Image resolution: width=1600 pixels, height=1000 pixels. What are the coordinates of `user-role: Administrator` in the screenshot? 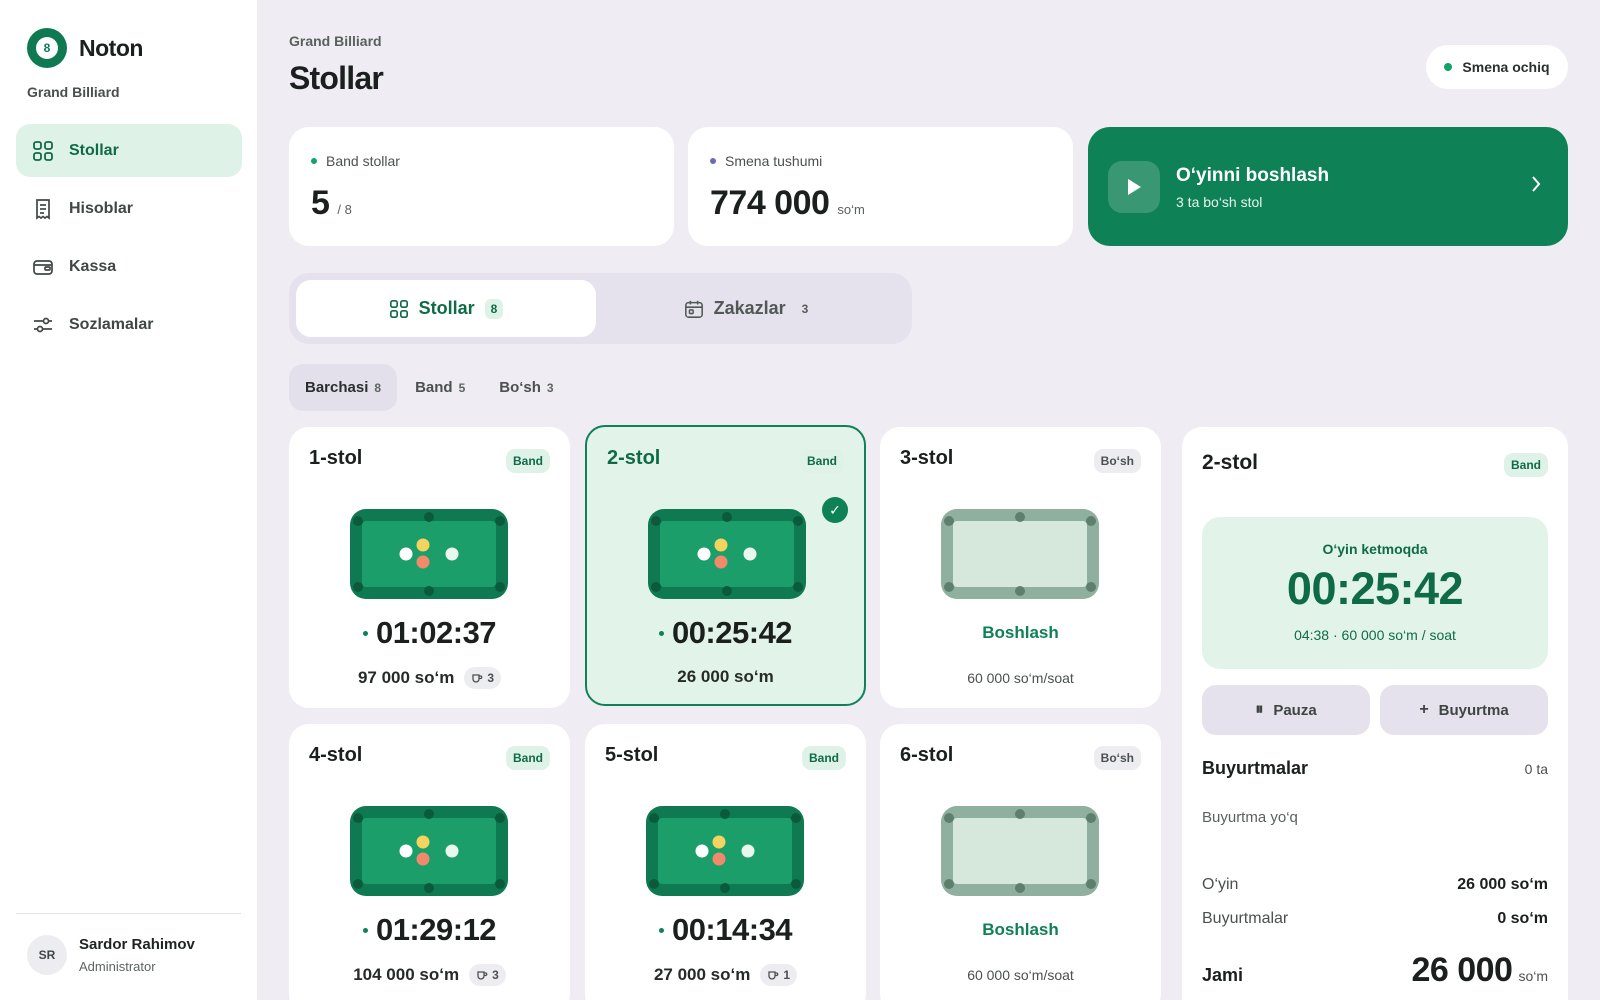 It's located at (117, 966).